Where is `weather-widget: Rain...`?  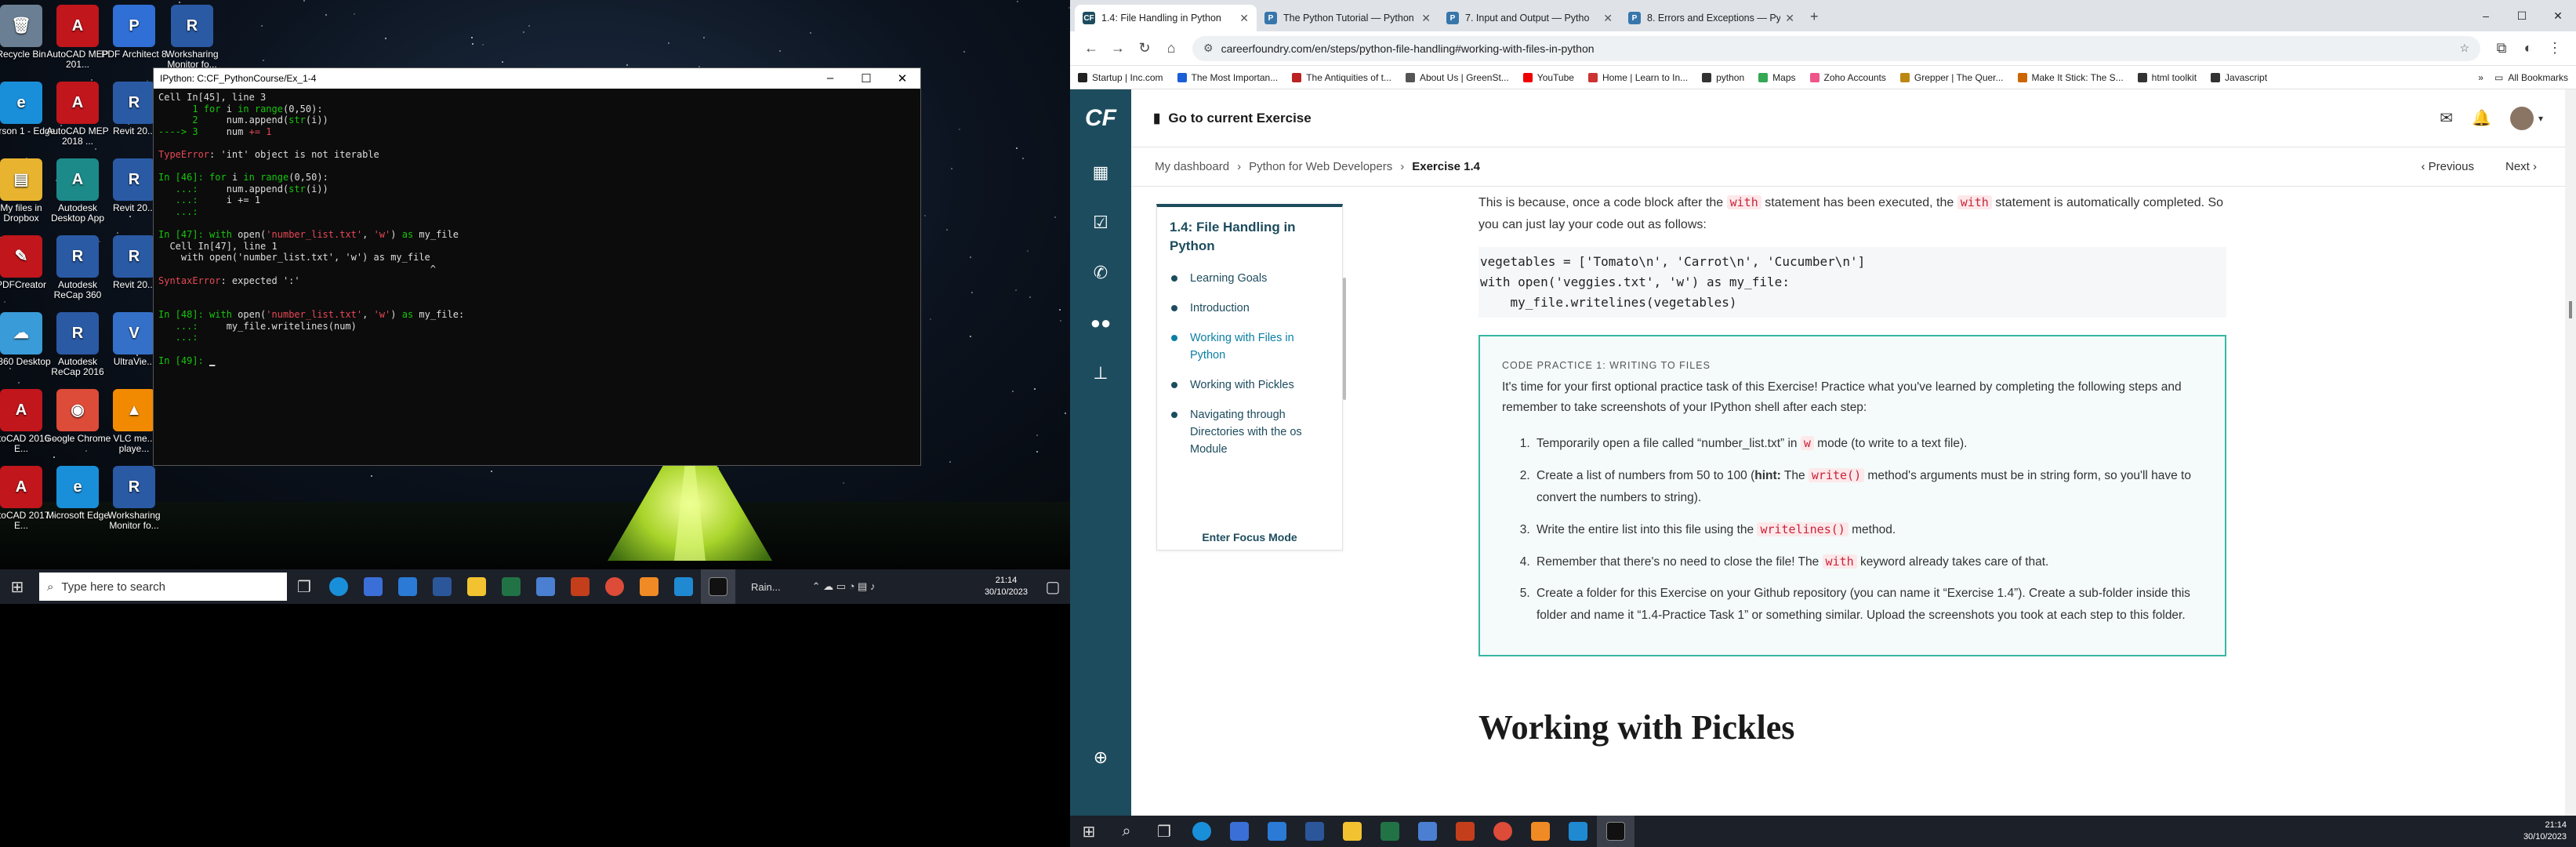 weather-widget: Rain... is located at coordinates (766, 587).